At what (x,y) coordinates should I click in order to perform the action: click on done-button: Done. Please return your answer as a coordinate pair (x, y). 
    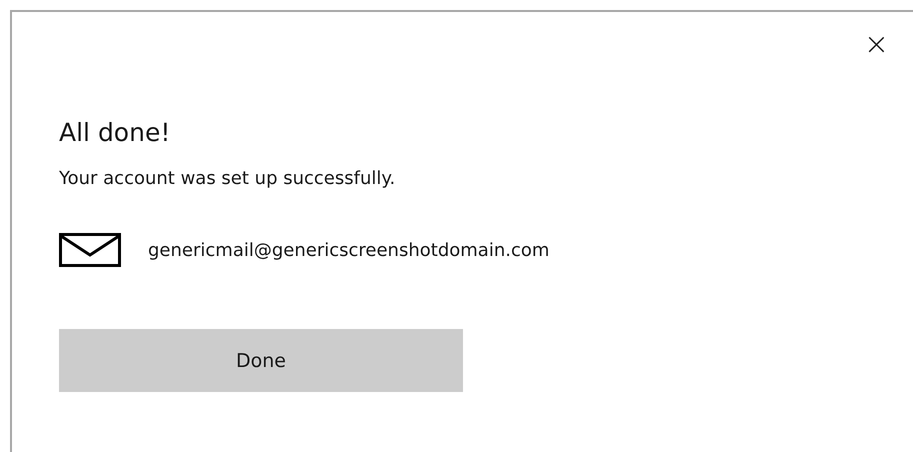
    Looking at the image, I should click on (261, 360).